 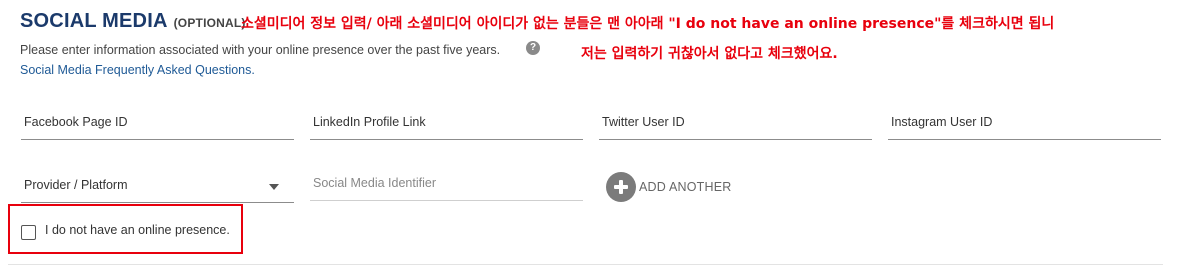 I want to click on help-icon: ?, so click(x=533, y=48).